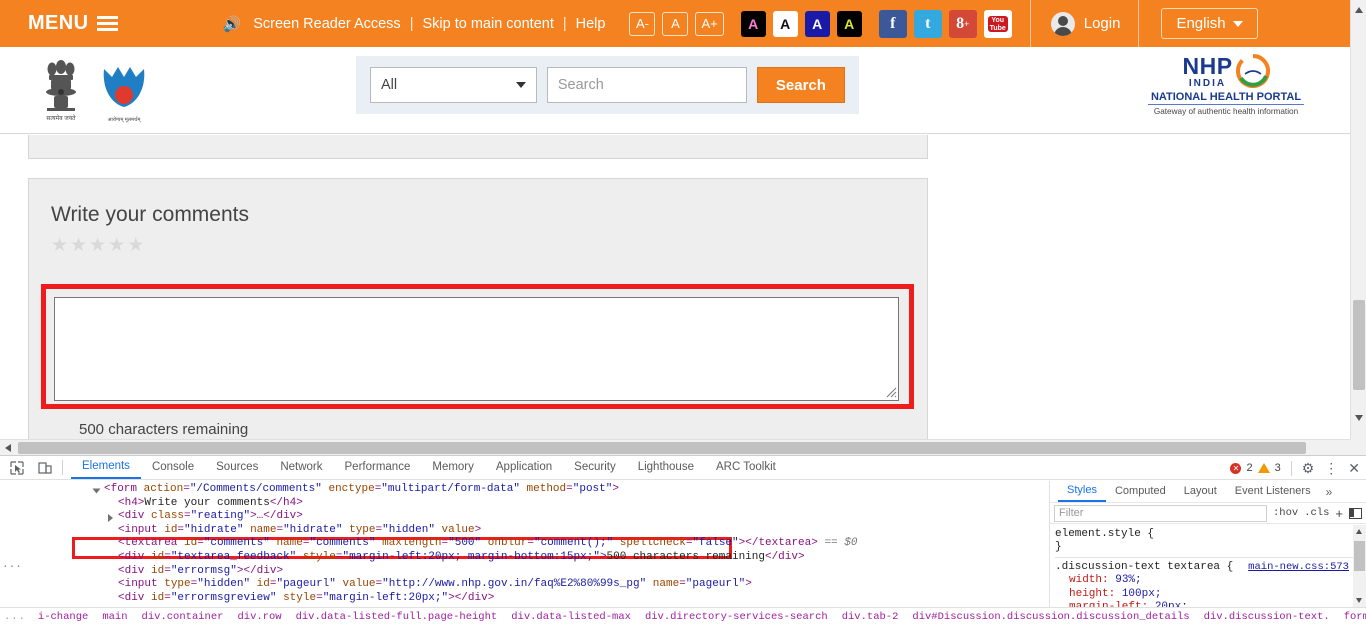 The height and width of the screenshot is (625, 1366). What do you see at coordinates (1273, 491) in the screenshot?
I see `tab-event-listeners: Event Listeners` at bounding box center [1273, 491].